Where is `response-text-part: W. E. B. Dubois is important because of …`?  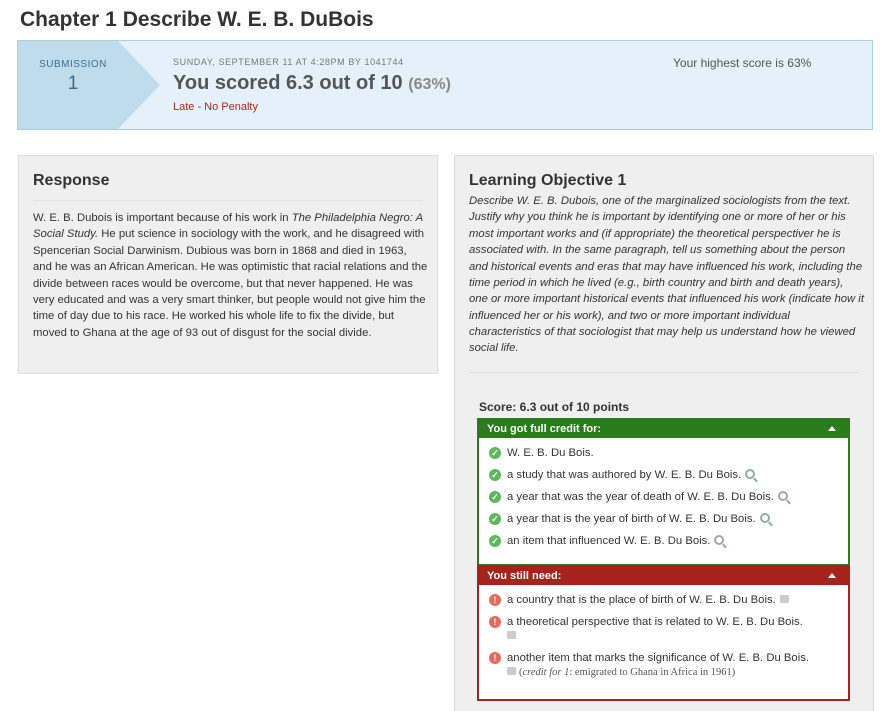 response-text-part: W. E. B. Dubois is important because of … is located at coordinates (162, 218).